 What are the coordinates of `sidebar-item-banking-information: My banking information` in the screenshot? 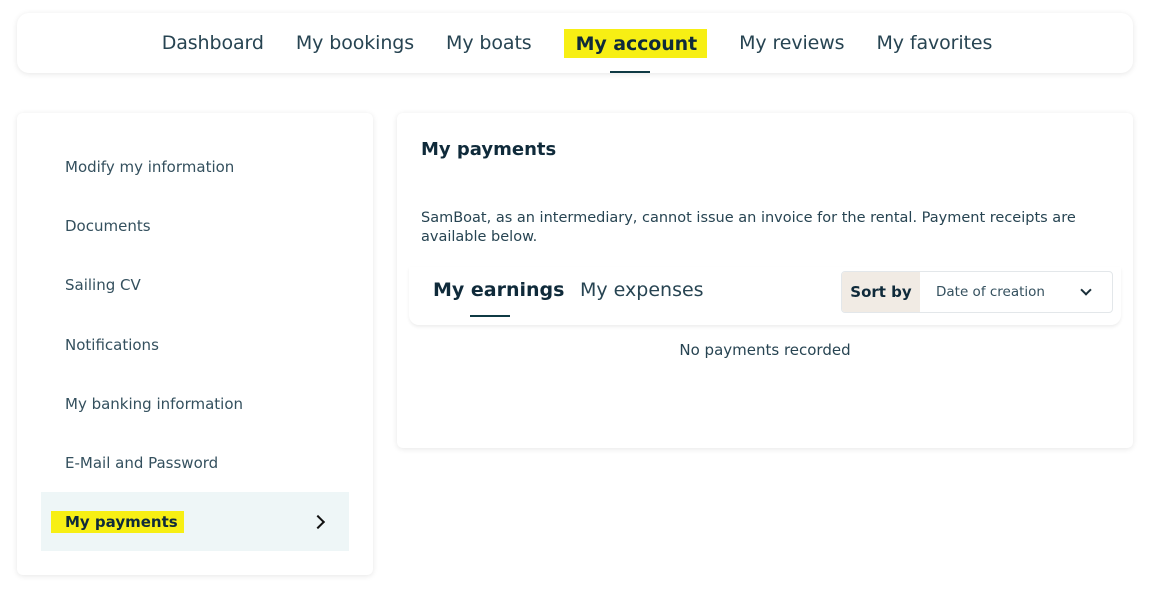 It's located at (195, 403).